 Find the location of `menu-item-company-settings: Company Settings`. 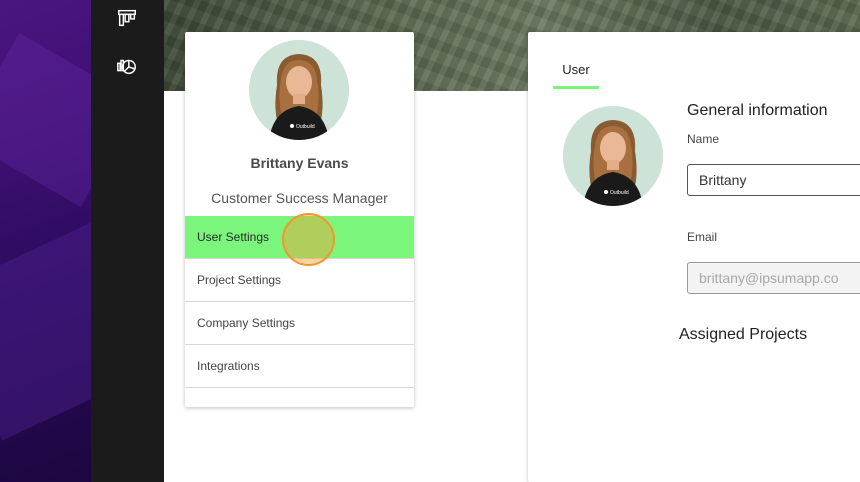

menu-item-company-settings: Company Settings is located at coordinates (299, 323).